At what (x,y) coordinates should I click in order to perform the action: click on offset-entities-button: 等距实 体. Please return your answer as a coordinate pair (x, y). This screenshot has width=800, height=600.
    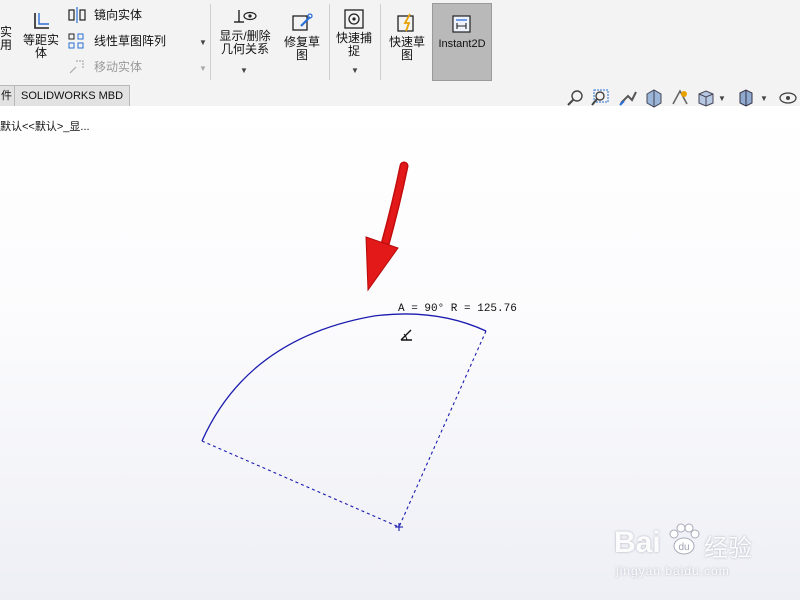
    Looking at the image, I should click on (41, 35).